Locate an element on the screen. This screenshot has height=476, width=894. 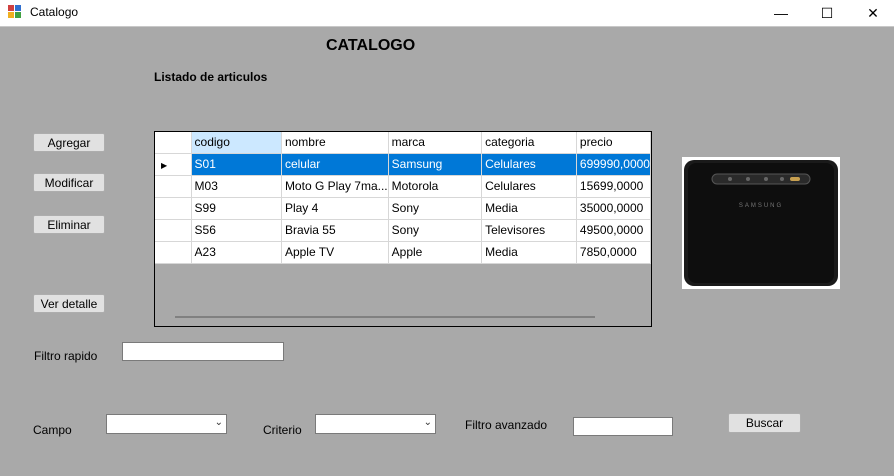
add-button: Agregar is located at coordinates (69, 142).